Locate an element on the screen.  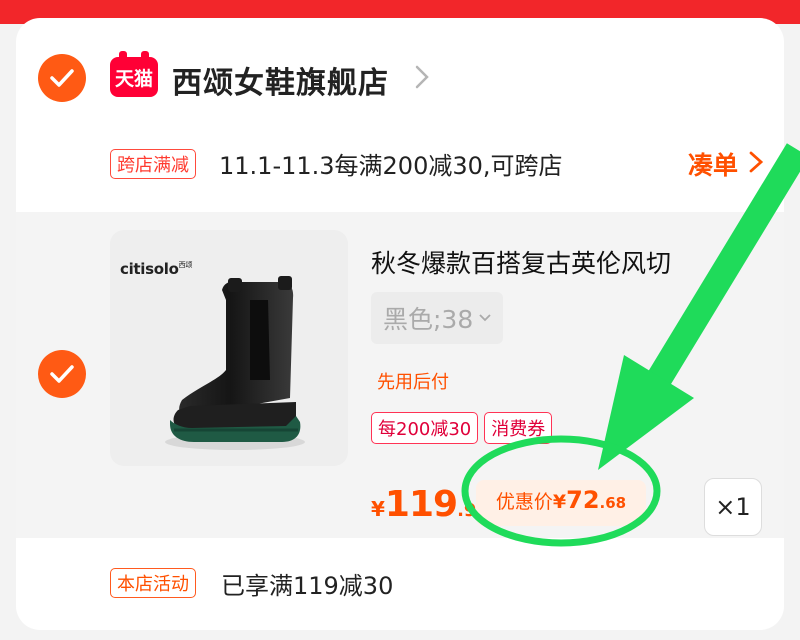
sku-selector: 黑色;38 is located at coordinates (437, 318).